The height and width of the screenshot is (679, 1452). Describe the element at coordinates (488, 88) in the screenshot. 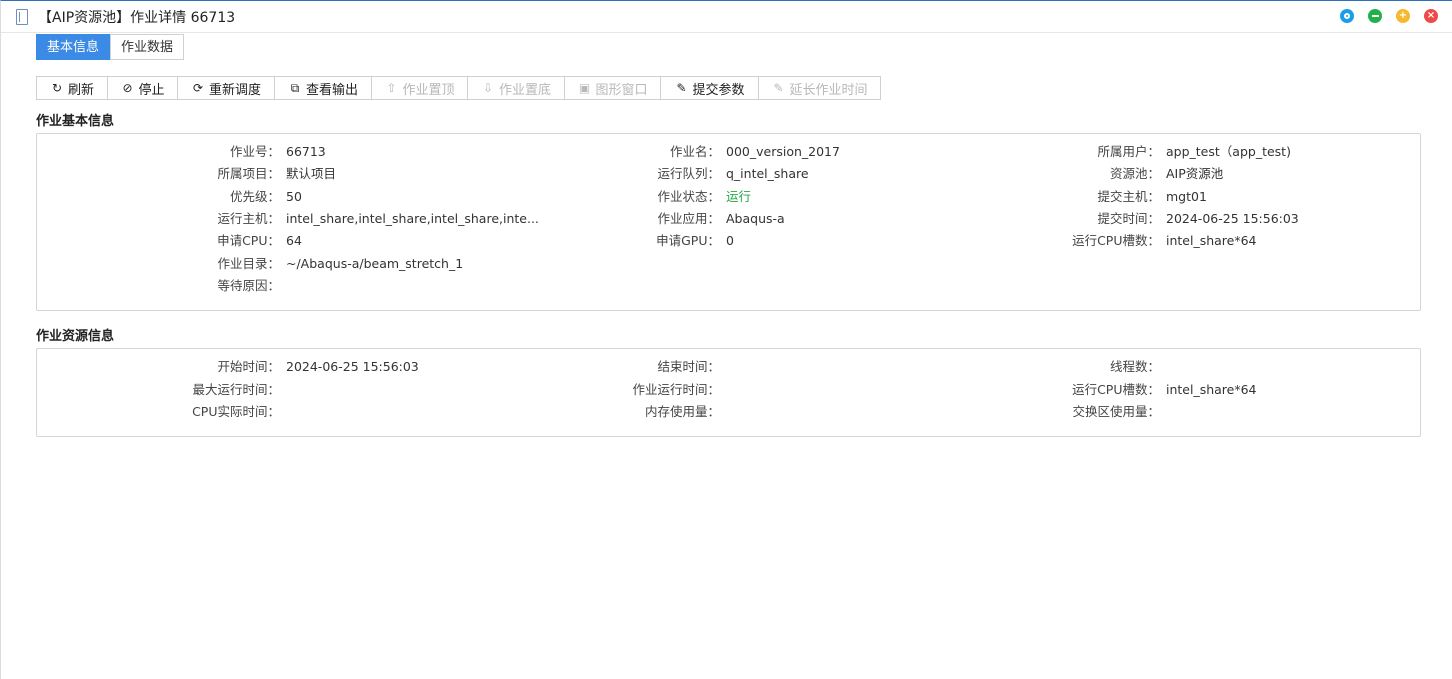

I see `bottom-icon: ⇩` at that location.